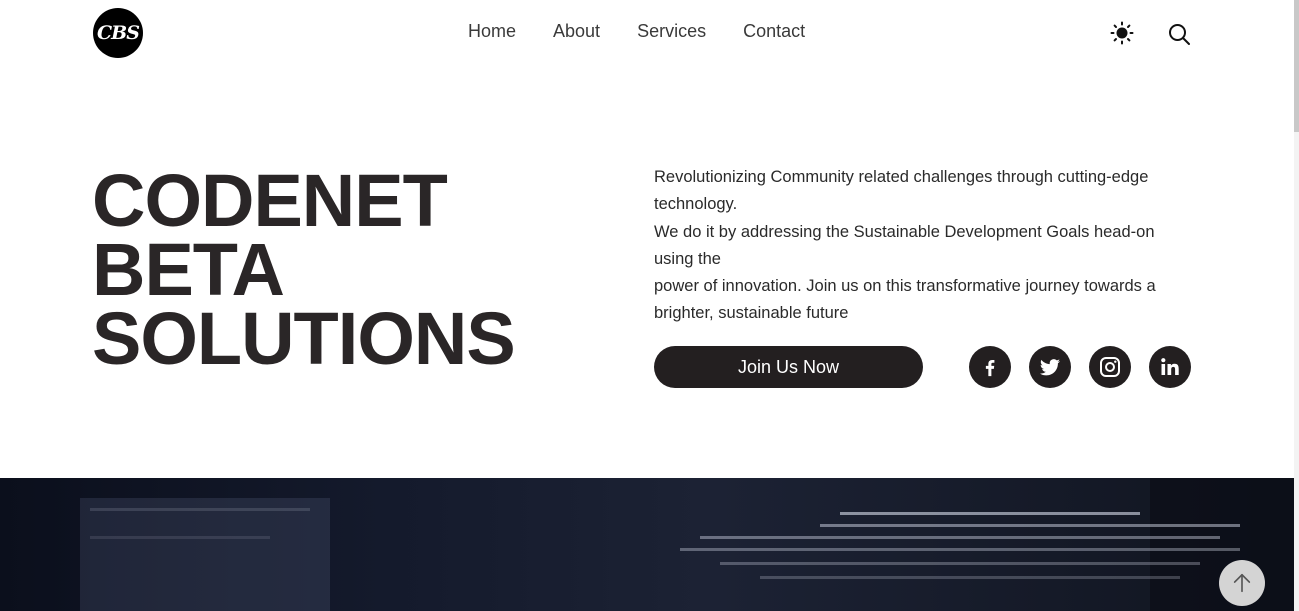  What do you see at coordinates (1296, 66) in the screenshot?
I see `scrollbar-thumb` at bounding box center [1296, 66].